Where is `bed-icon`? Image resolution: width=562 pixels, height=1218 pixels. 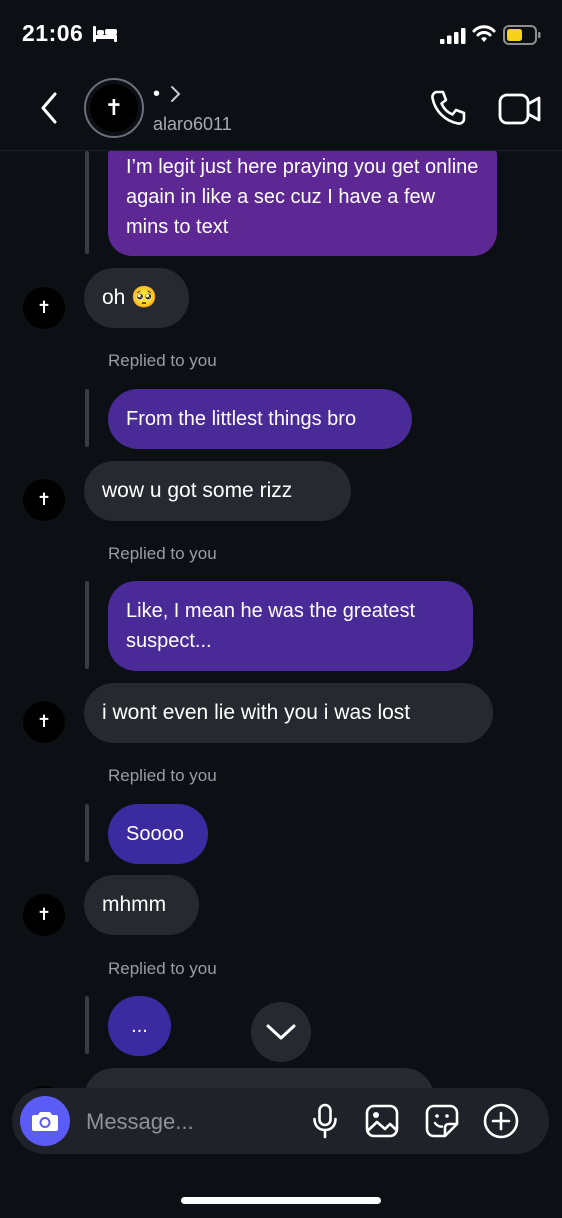 bed-icon is located at coordinates (105, 34).